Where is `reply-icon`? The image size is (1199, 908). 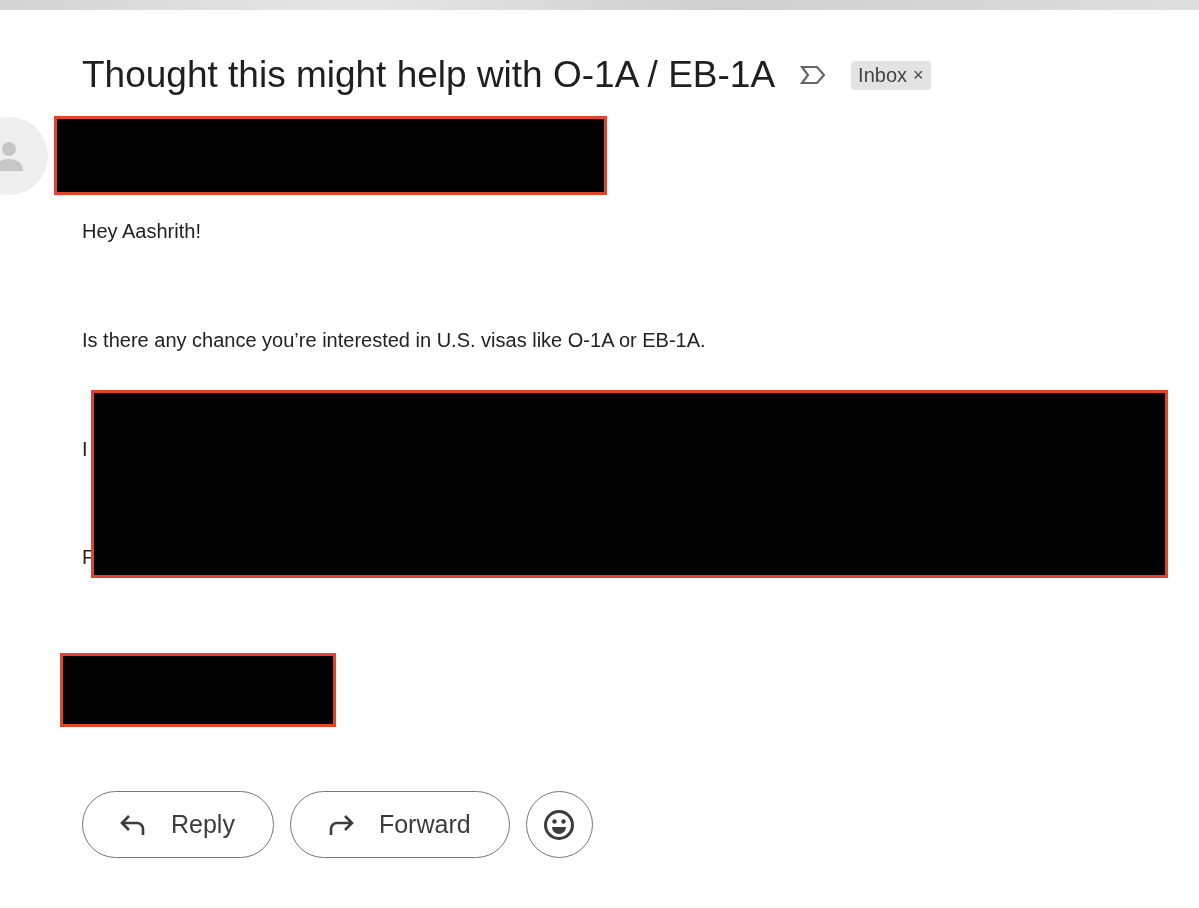 reply-icon is located at coordinates (133, 824).